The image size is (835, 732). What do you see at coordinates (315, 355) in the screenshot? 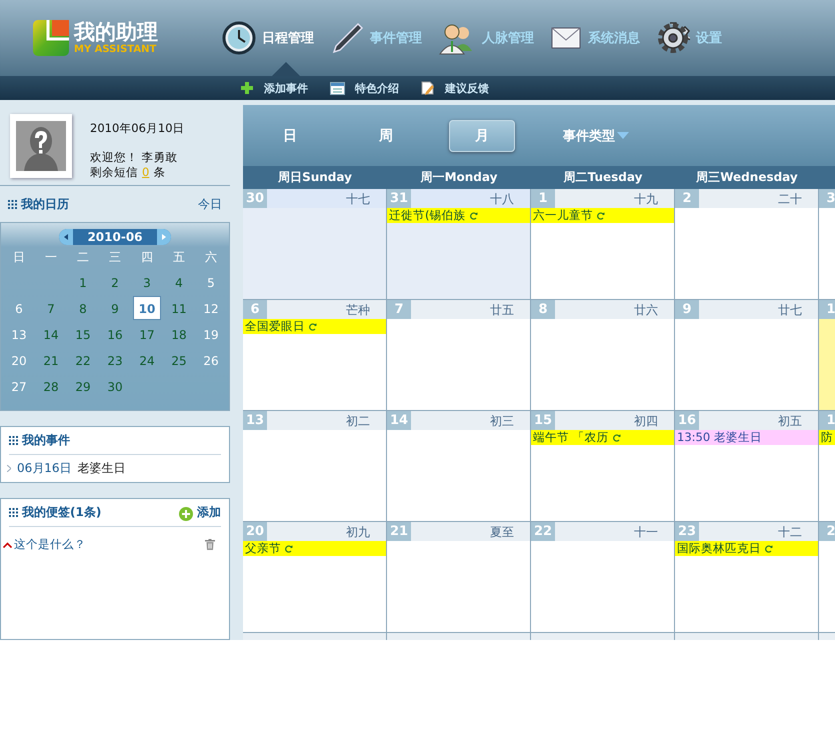
I see `day-cell: 6 芒种 全国爱眼日` at bounding box center [315, 355].